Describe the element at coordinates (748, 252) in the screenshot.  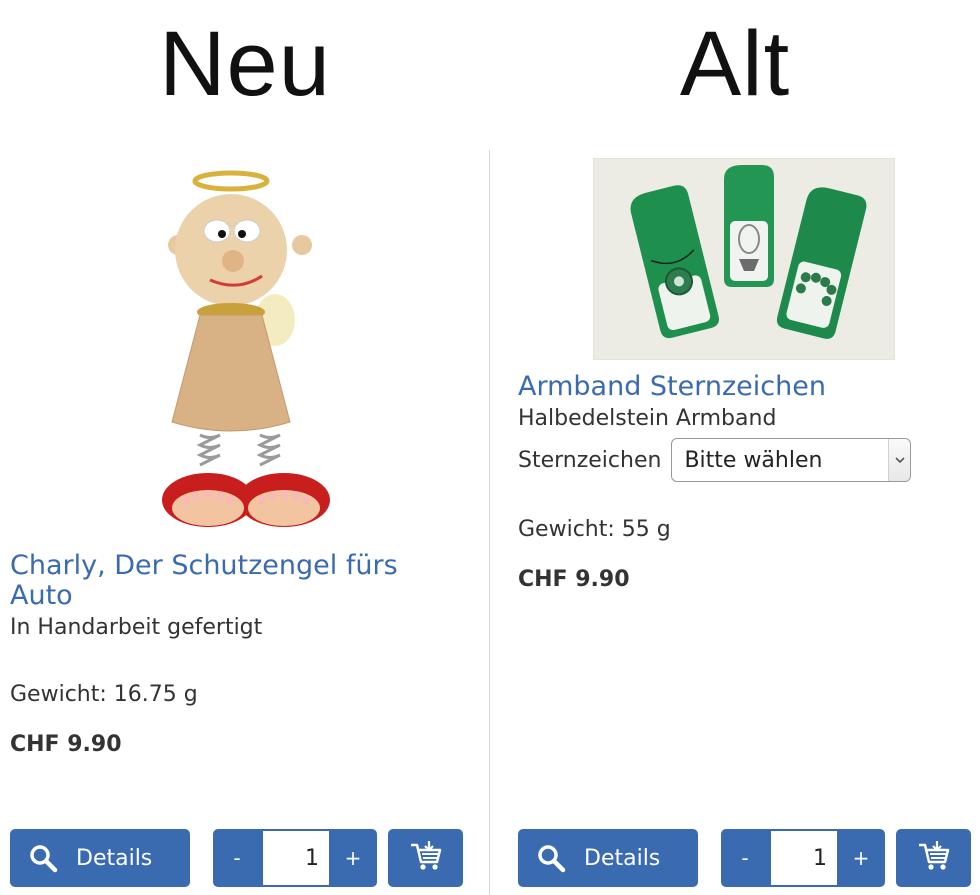
I see `bracelet-cards-illustration` at that location.